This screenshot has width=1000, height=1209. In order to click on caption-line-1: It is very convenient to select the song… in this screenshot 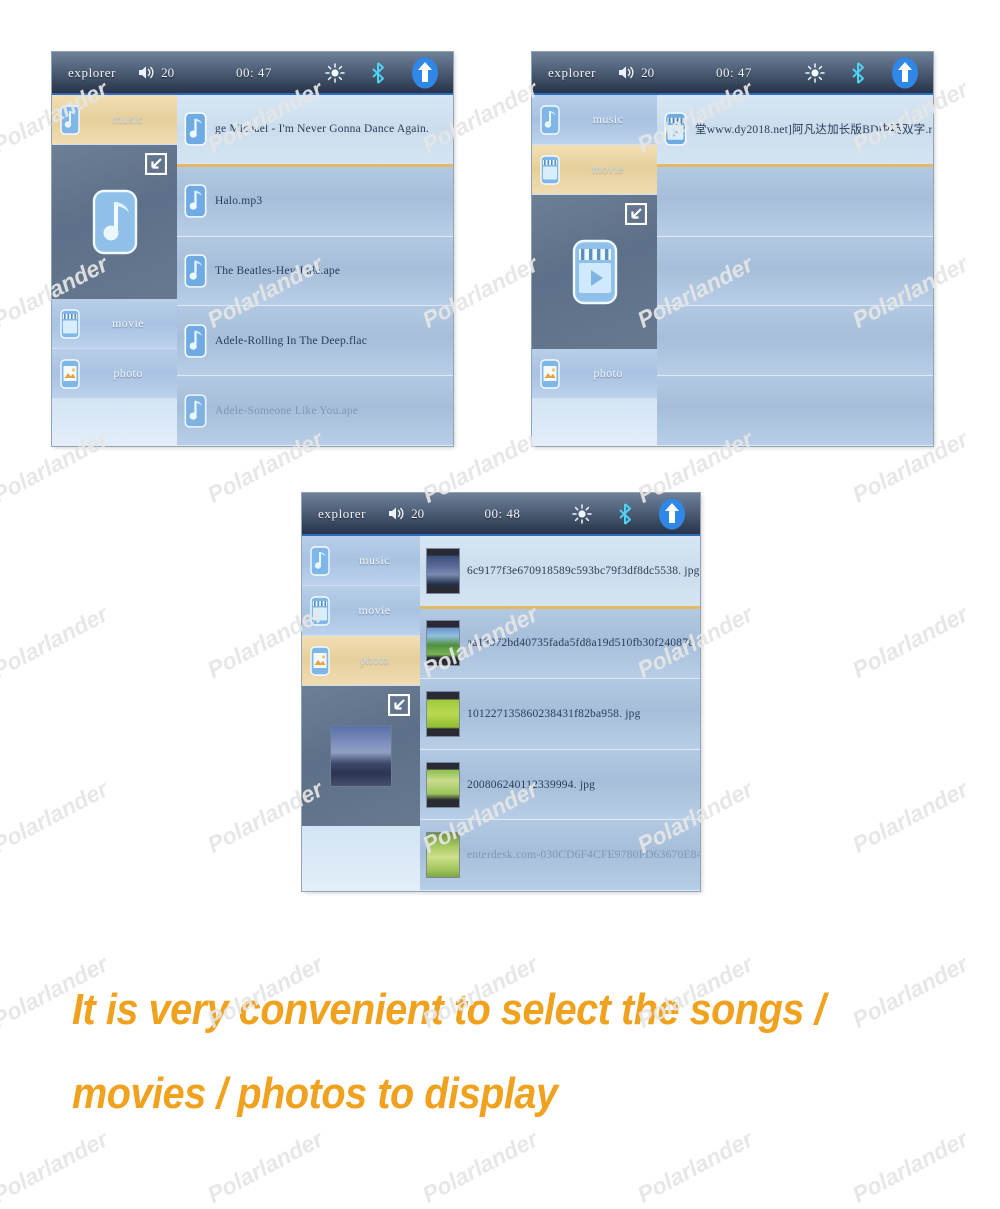, I will do `click(449, 1009)`.